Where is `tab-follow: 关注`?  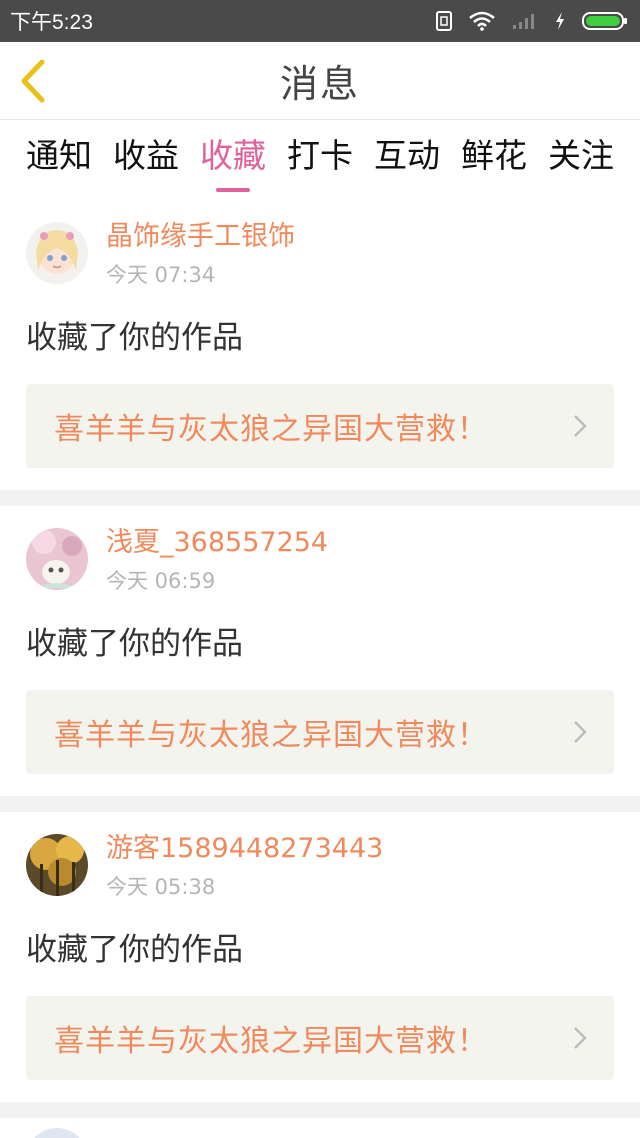 tab-follow: 关注 is located at coordinates (581, 156).